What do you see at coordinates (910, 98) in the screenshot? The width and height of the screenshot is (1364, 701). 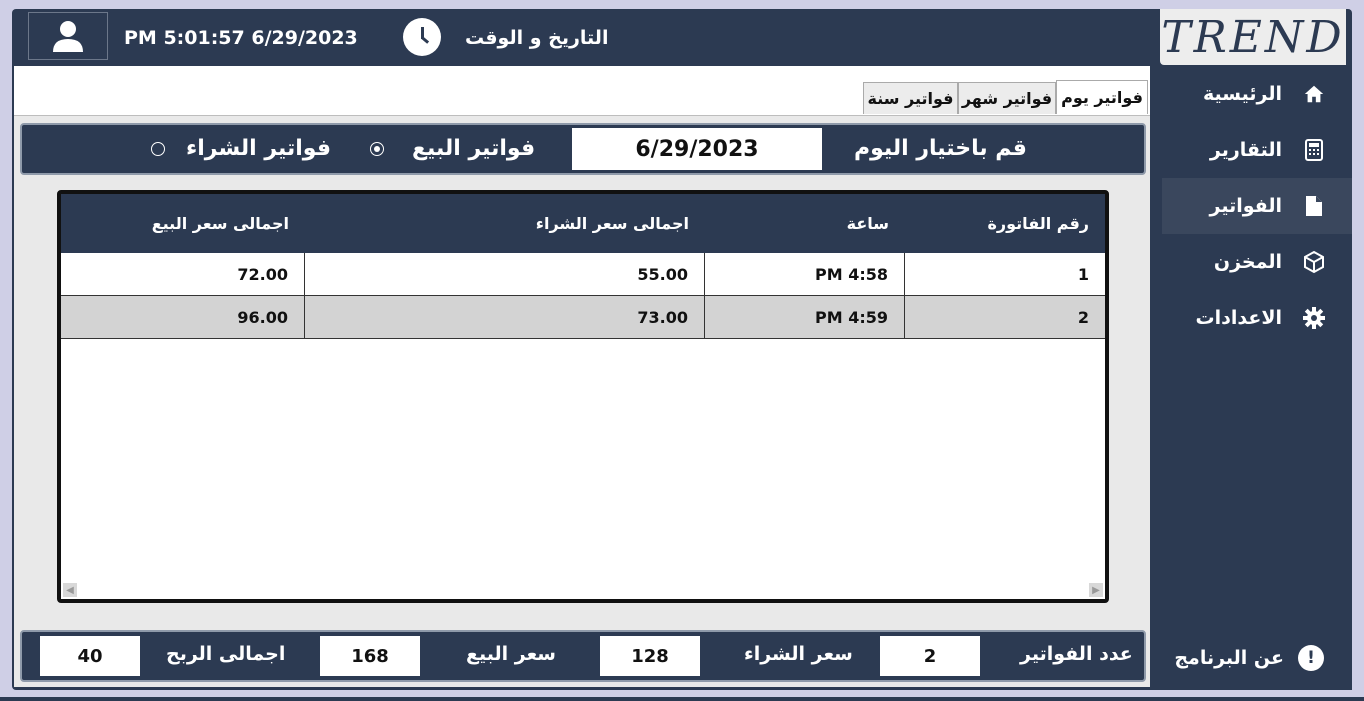 I see `tab-yearly-invoices: فواتير سنة` at bounding box center [910, 98].